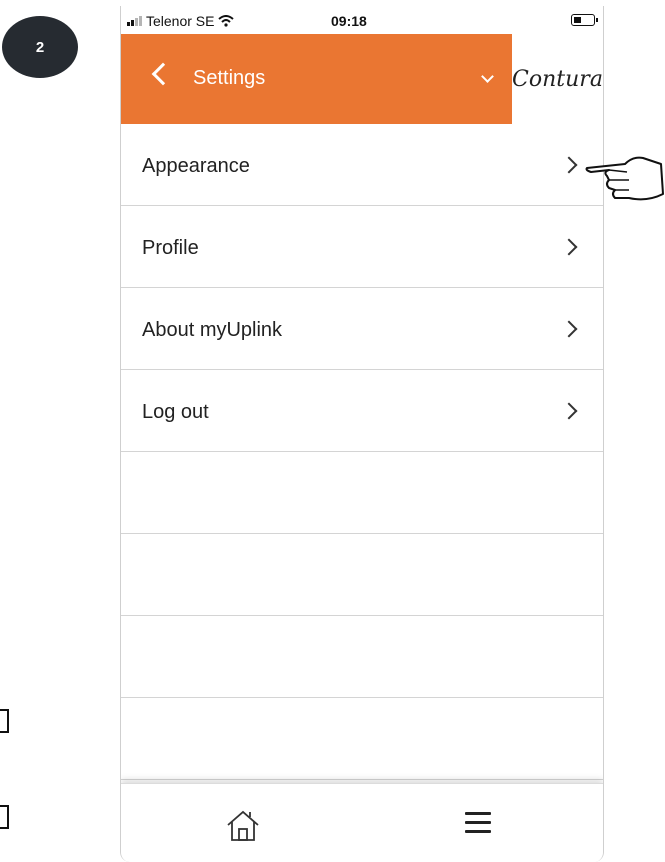  I want to click on status-bar: Telenor SE 09:18, so click(362, 20).